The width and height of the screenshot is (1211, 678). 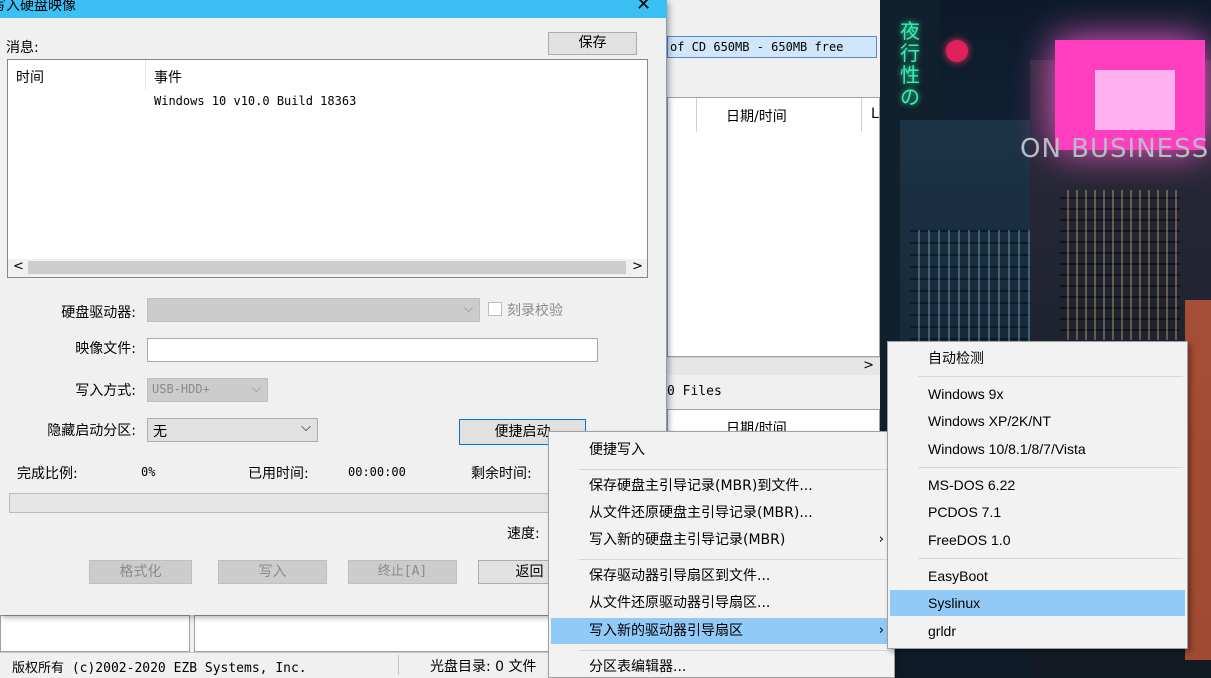 I want to click on column-header-l: L, so click(x=875, y=114).